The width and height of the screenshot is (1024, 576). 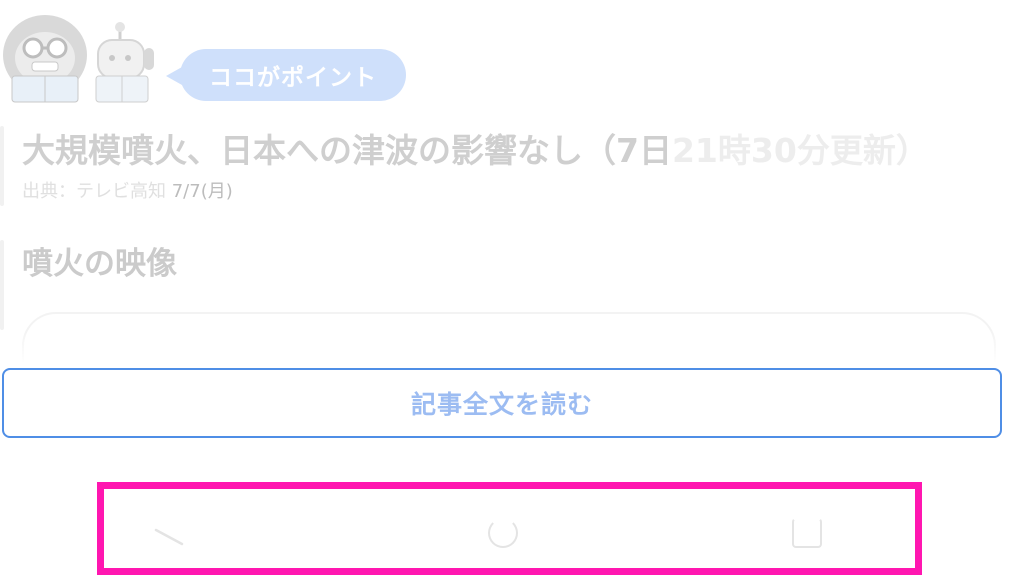 What do you see at coordinates (503, 533) in the screenshot?
I see `nav-home-icon` at bounding box center [503, 533].